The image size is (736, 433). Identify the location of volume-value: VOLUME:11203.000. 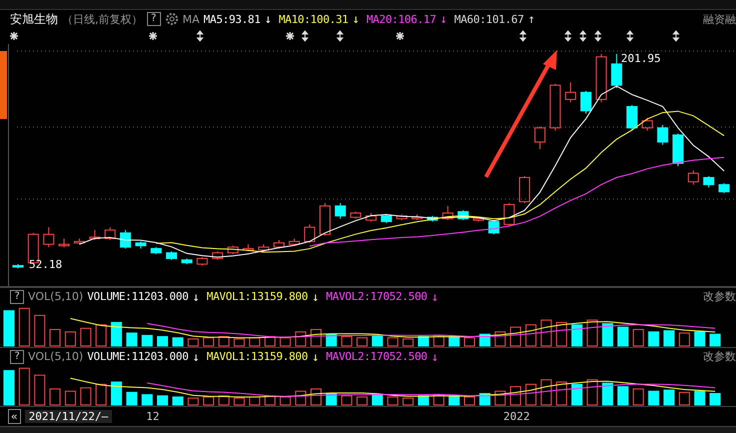
(137, 356).